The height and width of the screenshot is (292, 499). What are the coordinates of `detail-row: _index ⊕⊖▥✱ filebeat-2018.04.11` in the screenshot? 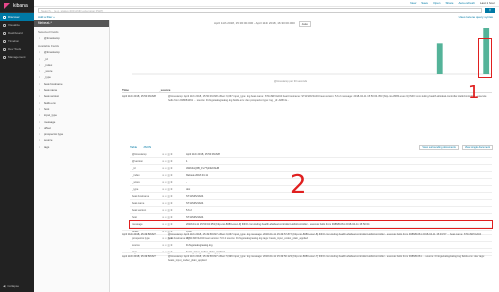 It's located at (311, 175).